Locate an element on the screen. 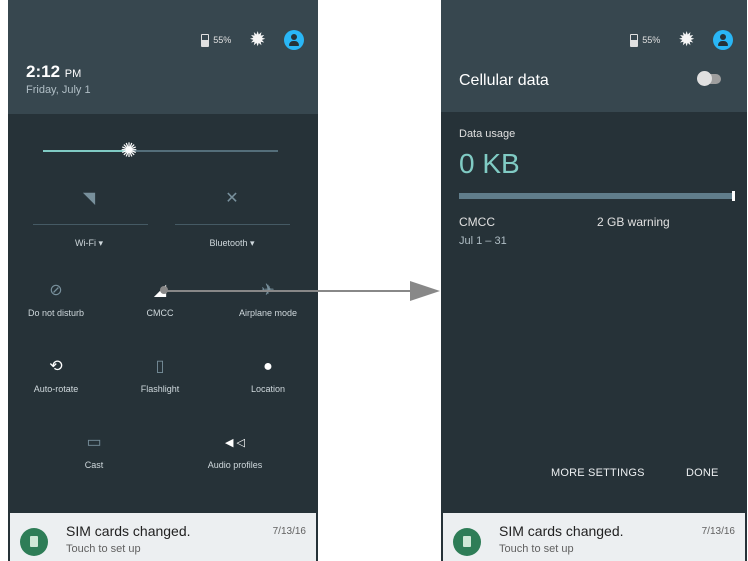 This screenshot has height=561, width=748. tile-autorotate: ⟲ Auto-rotate is located at coordinates (56, 375).